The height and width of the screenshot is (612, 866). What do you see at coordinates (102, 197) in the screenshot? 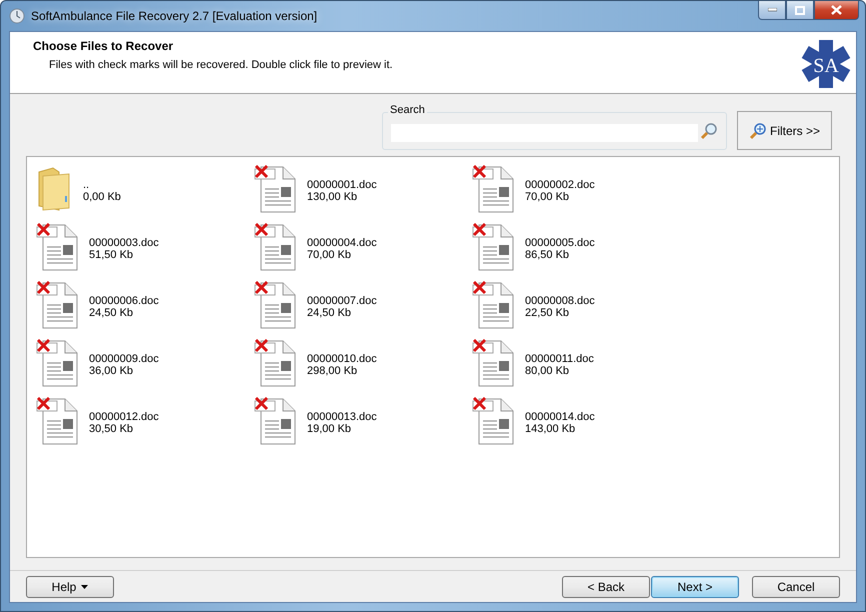
I see `file-size: 0,00 Kb` at bounding box center [102, 197].